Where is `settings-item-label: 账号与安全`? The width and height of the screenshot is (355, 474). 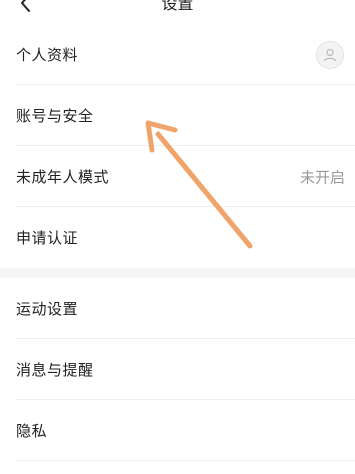 settings-item-label: 账号与安全 is located at coordinates (55, 116).